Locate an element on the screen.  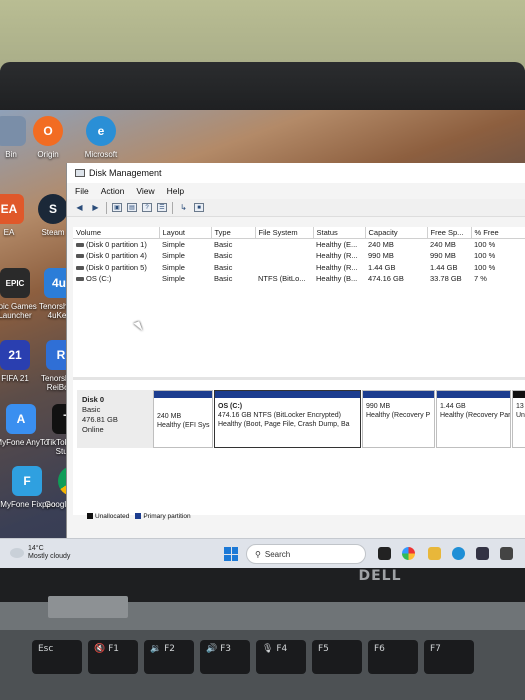
origin-icon: O is located at coordinates (48, 131).